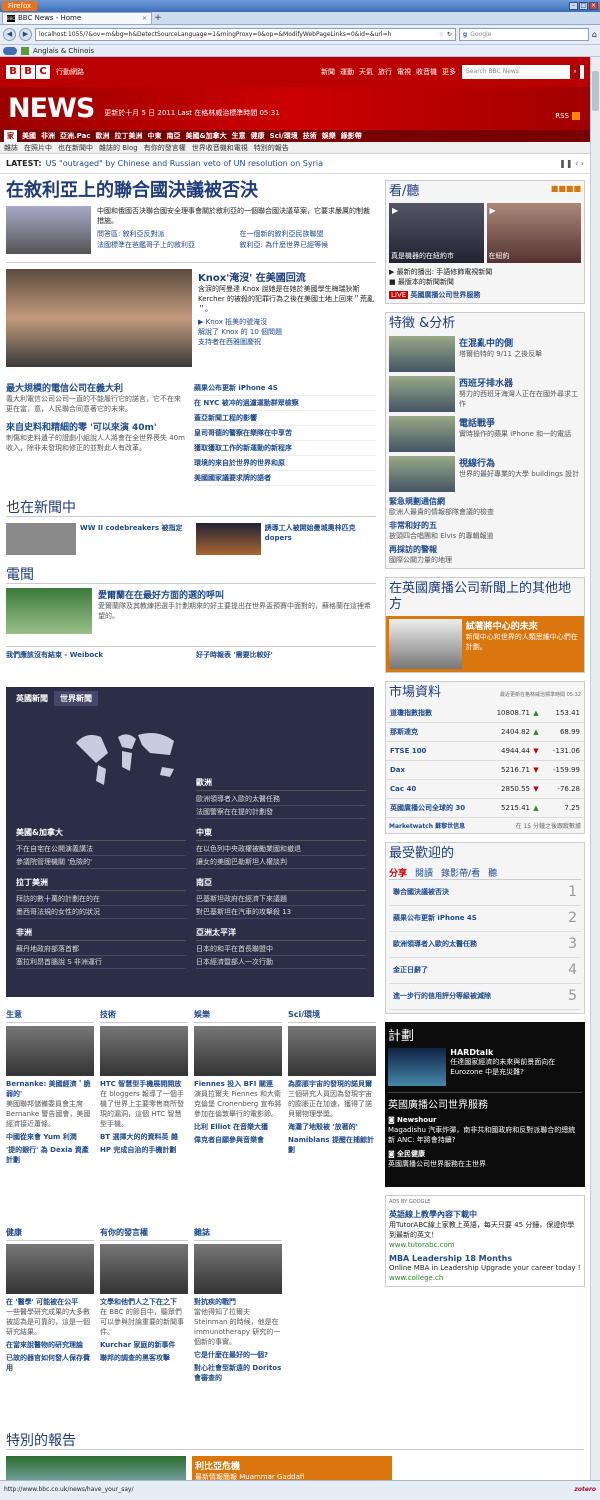 Image resolution: width=600 pixels, height=1500 pixels. Describe the element at coordinates (131, 539) in the screenshot. I see `also-headline: WW II codebreakers 被指定` at that location.